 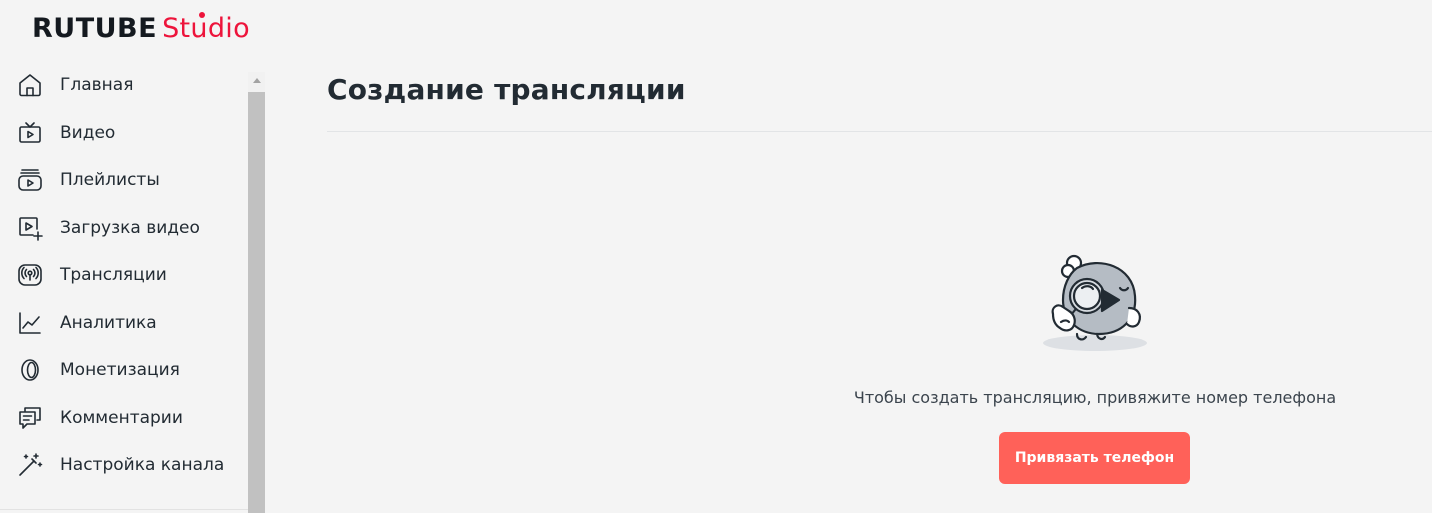 What do you see at coordinates (1096, 301) in the screenshot?
I see `magnifier-mascot-illustration` at bounding box center [1096, 301].